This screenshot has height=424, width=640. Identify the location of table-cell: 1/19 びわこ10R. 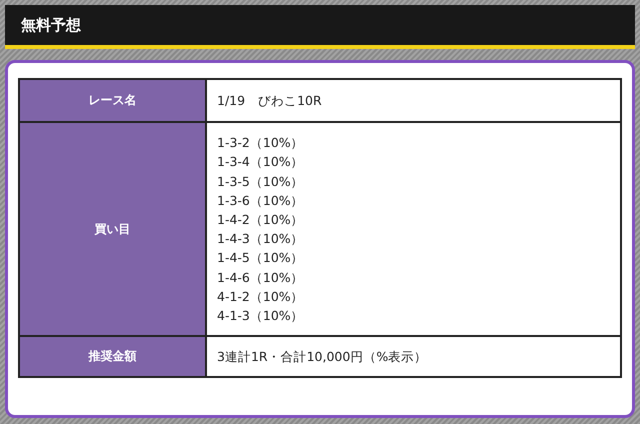
(413, 100).